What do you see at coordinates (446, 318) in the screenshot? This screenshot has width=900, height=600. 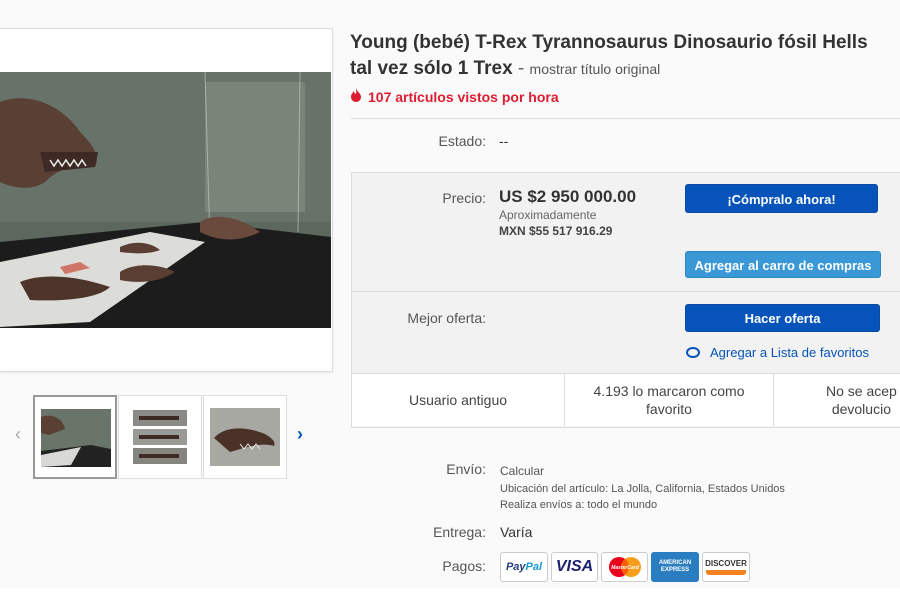 I see `best-offer-label: Mejor oferta:` at bounding box center [446, 318].